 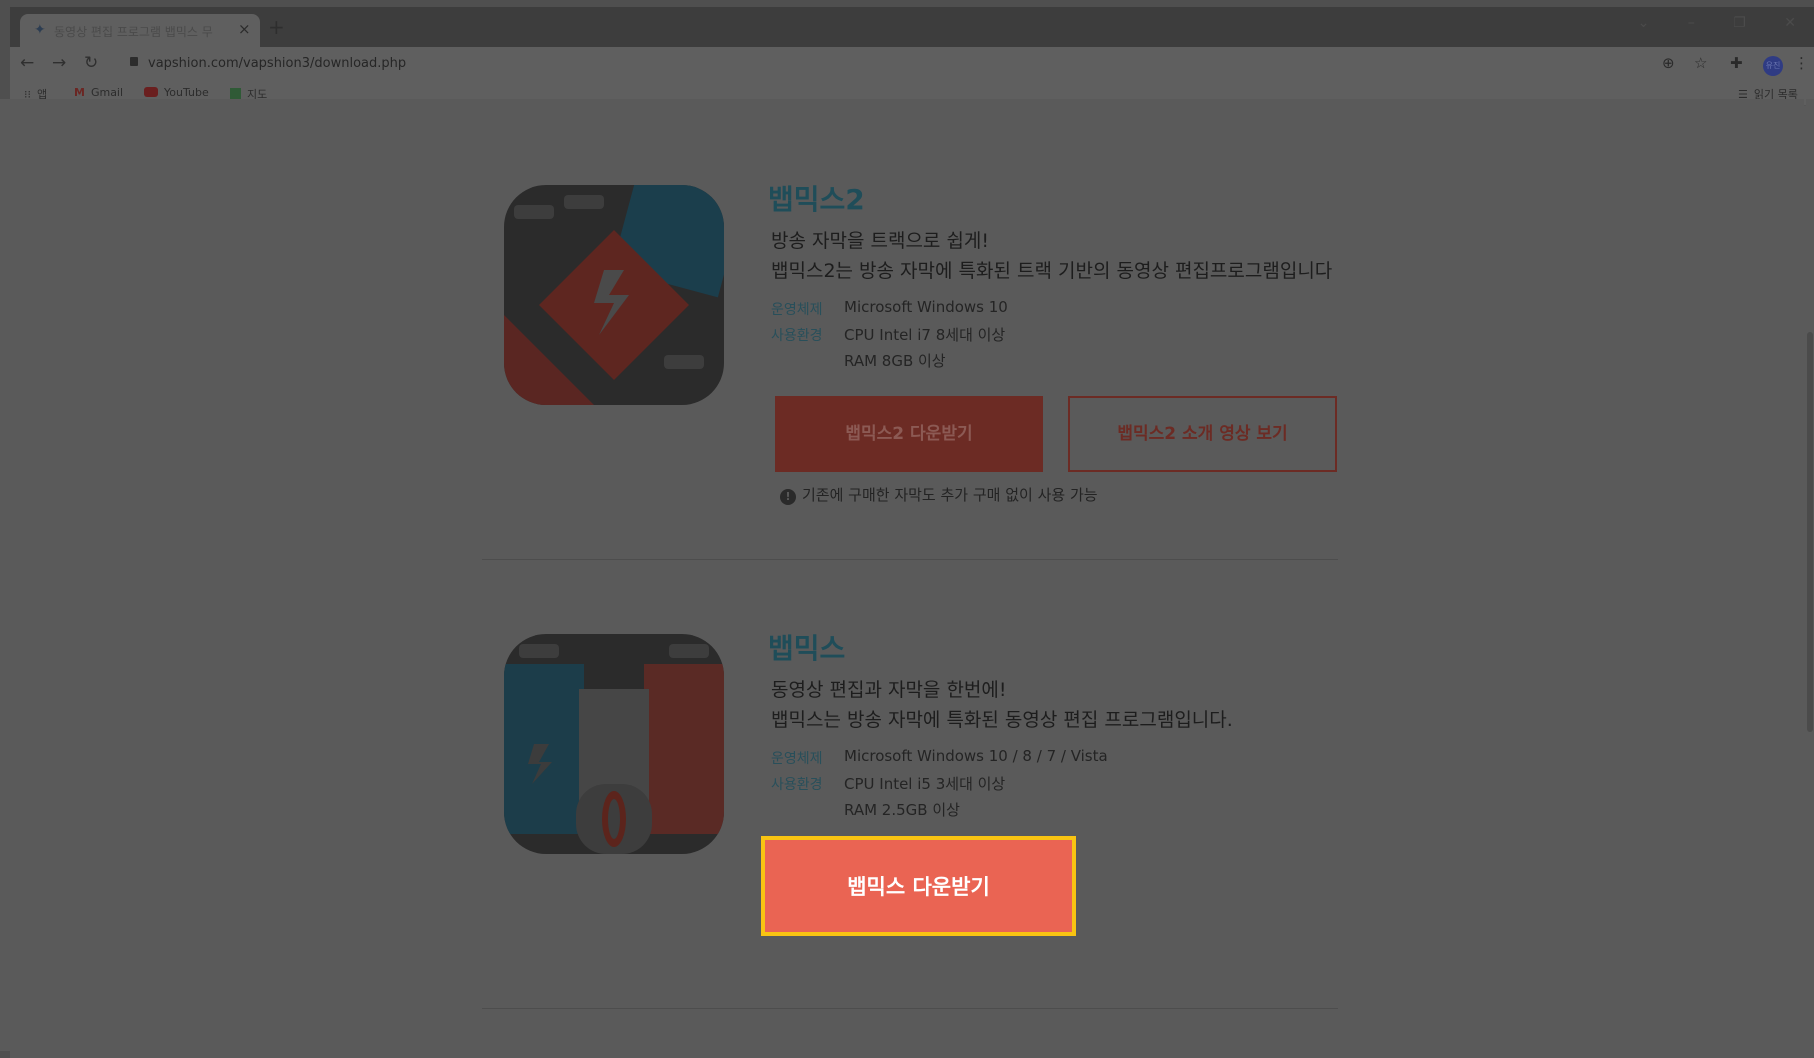 What do you see at coordinates (788, 497) in the screenshot?
I see `info-icon: !` at bounding box center [788, 497].